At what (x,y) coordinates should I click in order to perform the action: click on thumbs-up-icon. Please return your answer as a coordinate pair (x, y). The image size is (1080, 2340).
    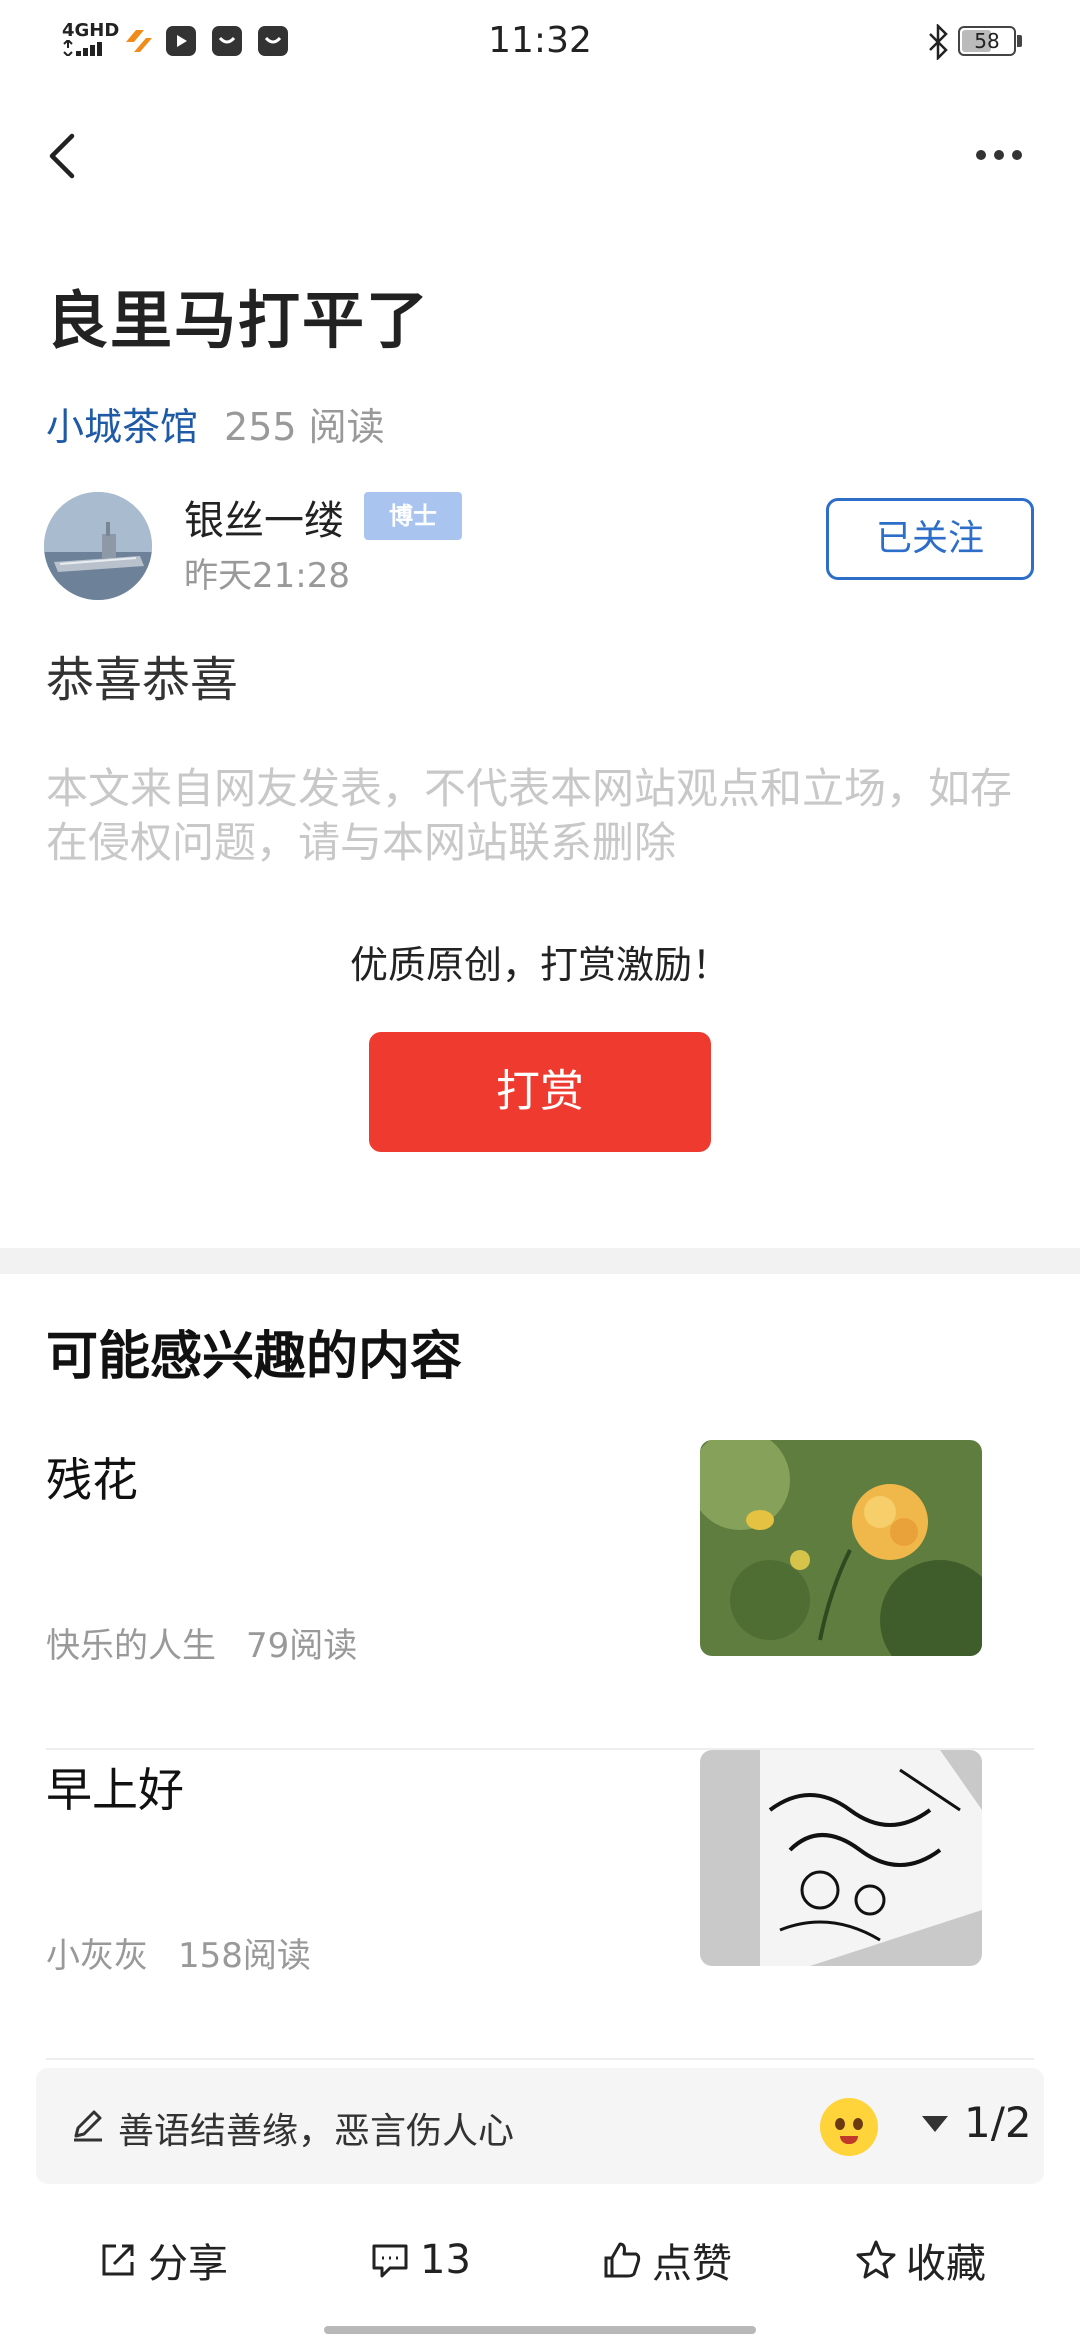
    Looking at the image, I should click on (622, 2260).